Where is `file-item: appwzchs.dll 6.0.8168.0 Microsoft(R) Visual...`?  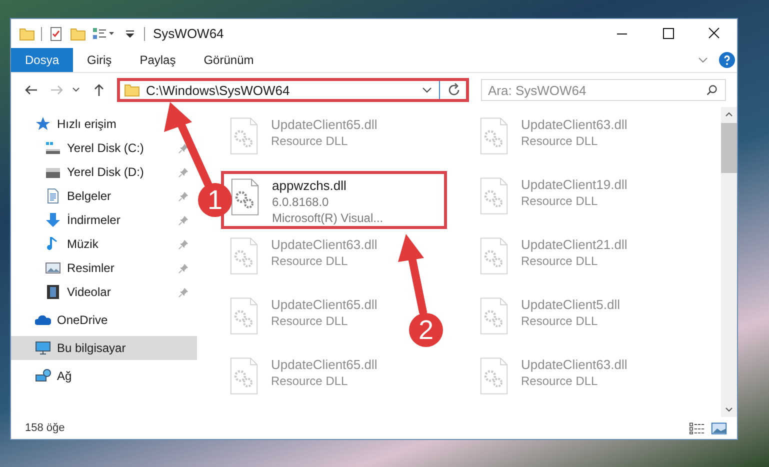 file-item: appwzchs.dll 6.0.8168.0 Microsoft(R) Visual... is located at coordinates (334, 200).